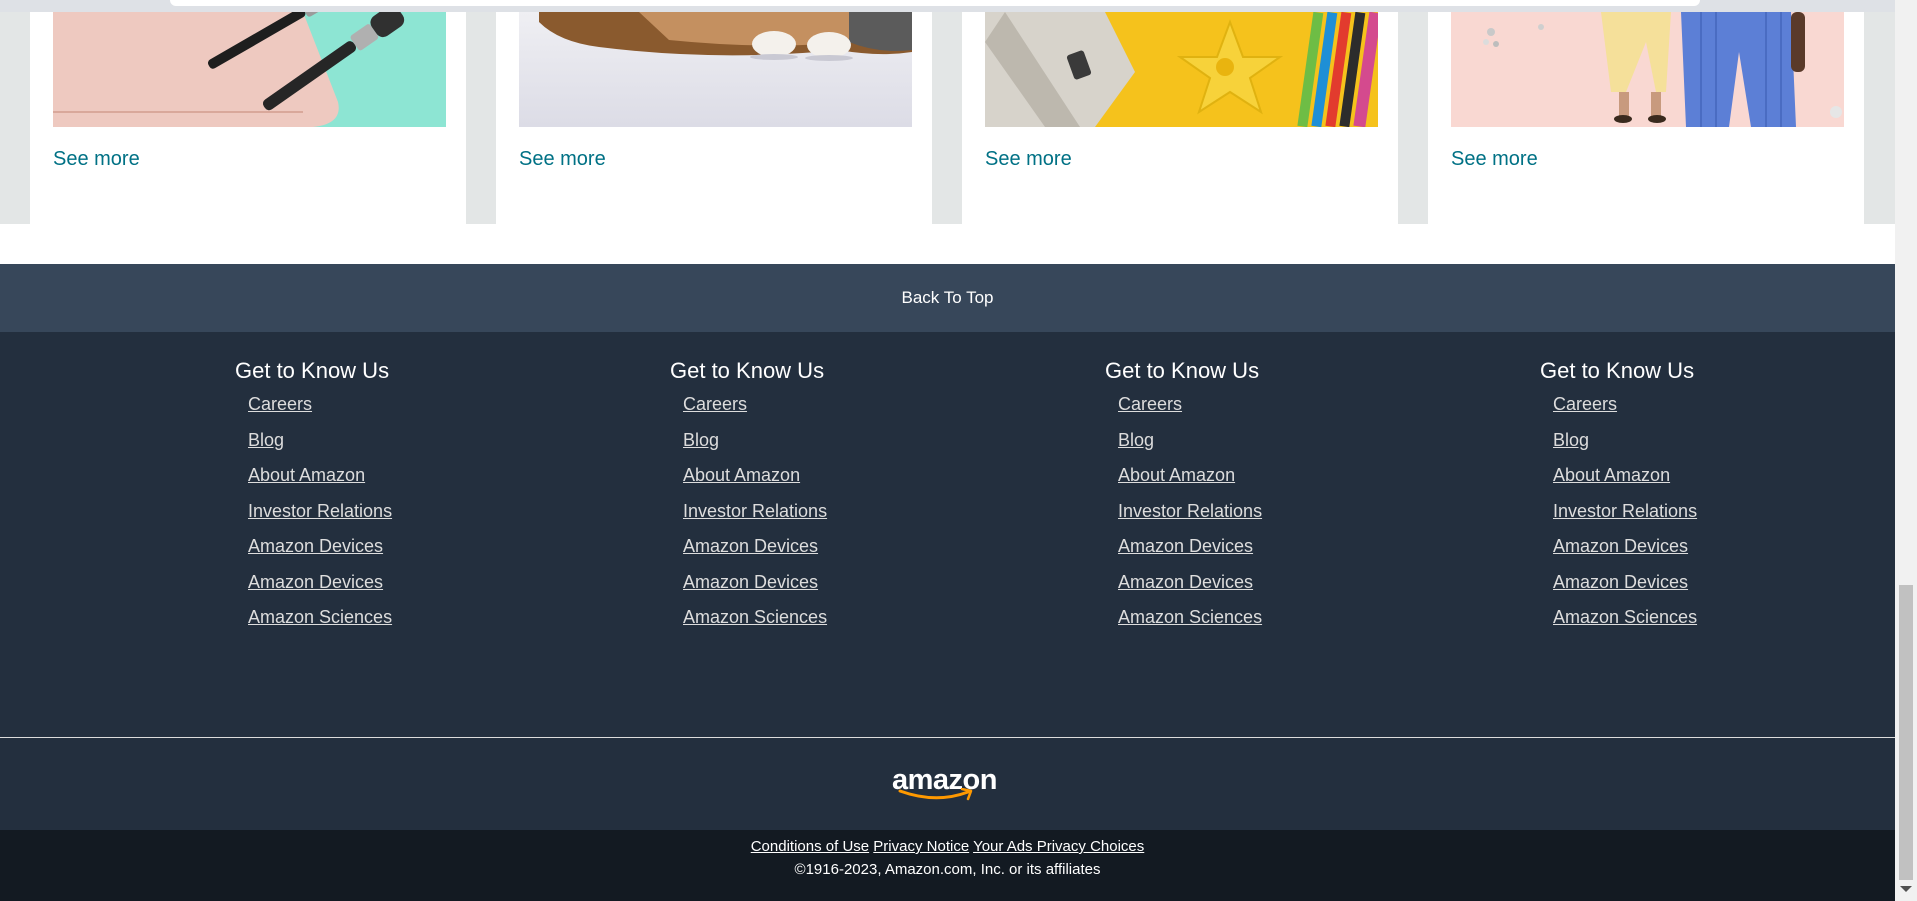  I want to click on fashion-image, so click(1647, 69).